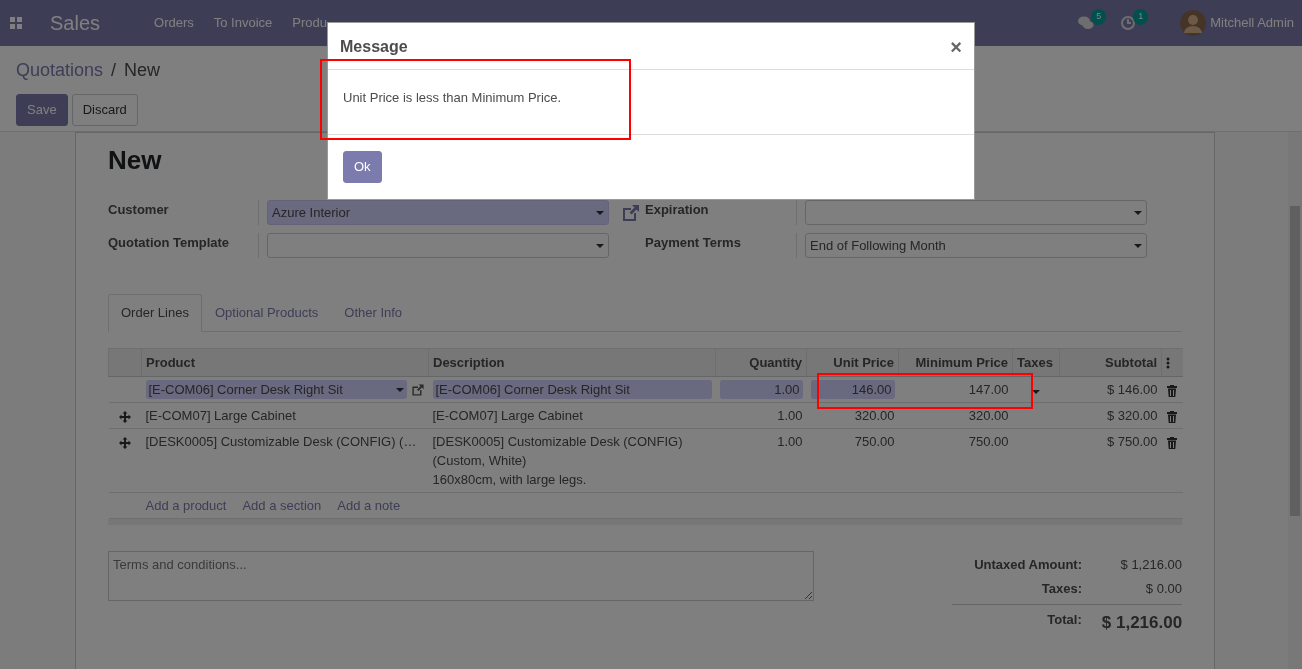 This screenshot has width=1302, height=669. Describe the element at coordinates (266, 313) in the screenshot. I see `tab: Optional Products` at that location.